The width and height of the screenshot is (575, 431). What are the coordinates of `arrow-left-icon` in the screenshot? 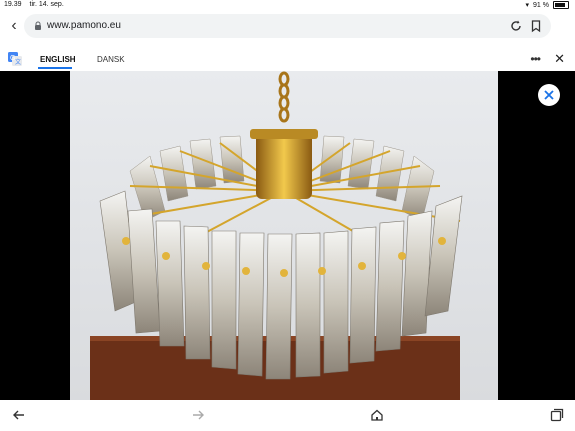 It's located at (19, 415).